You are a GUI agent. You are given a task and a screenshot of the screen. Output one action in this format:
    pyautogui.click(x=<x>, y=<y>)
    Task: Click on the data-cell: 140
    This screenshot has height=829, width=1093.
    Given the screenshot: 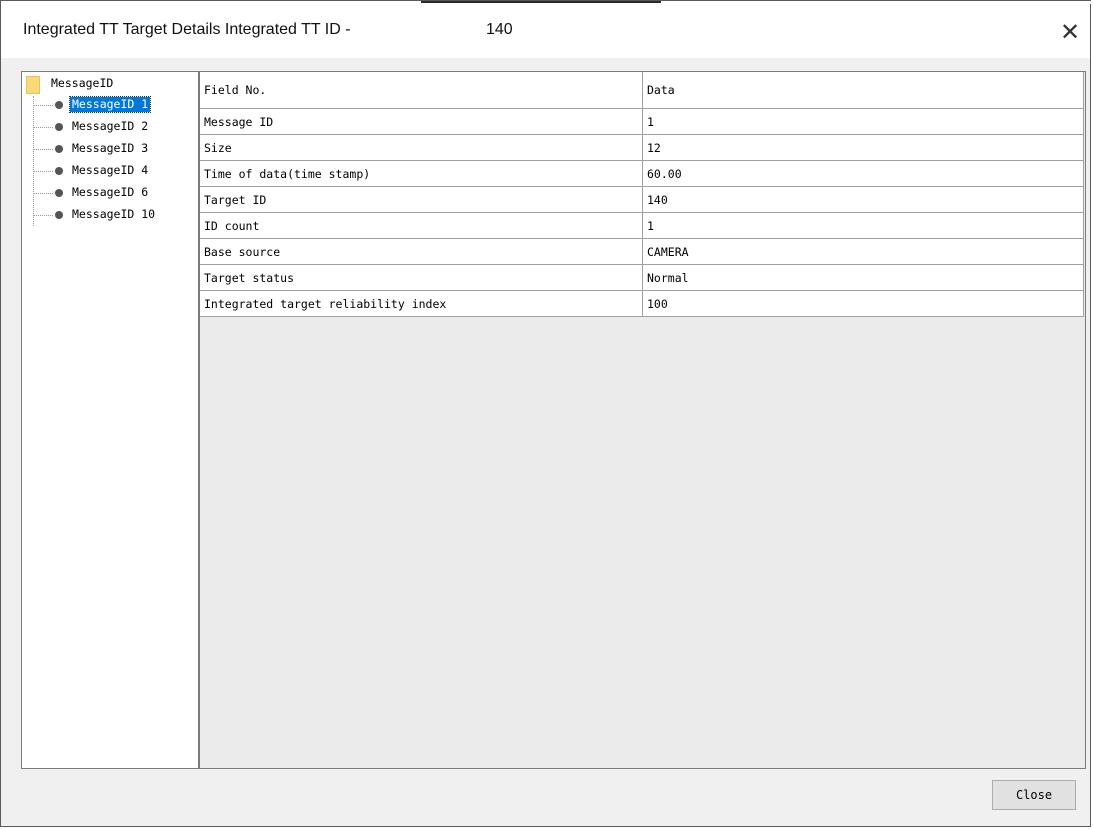 What is the action you would take?
    pyautogui.click(x=863, y=199)
    